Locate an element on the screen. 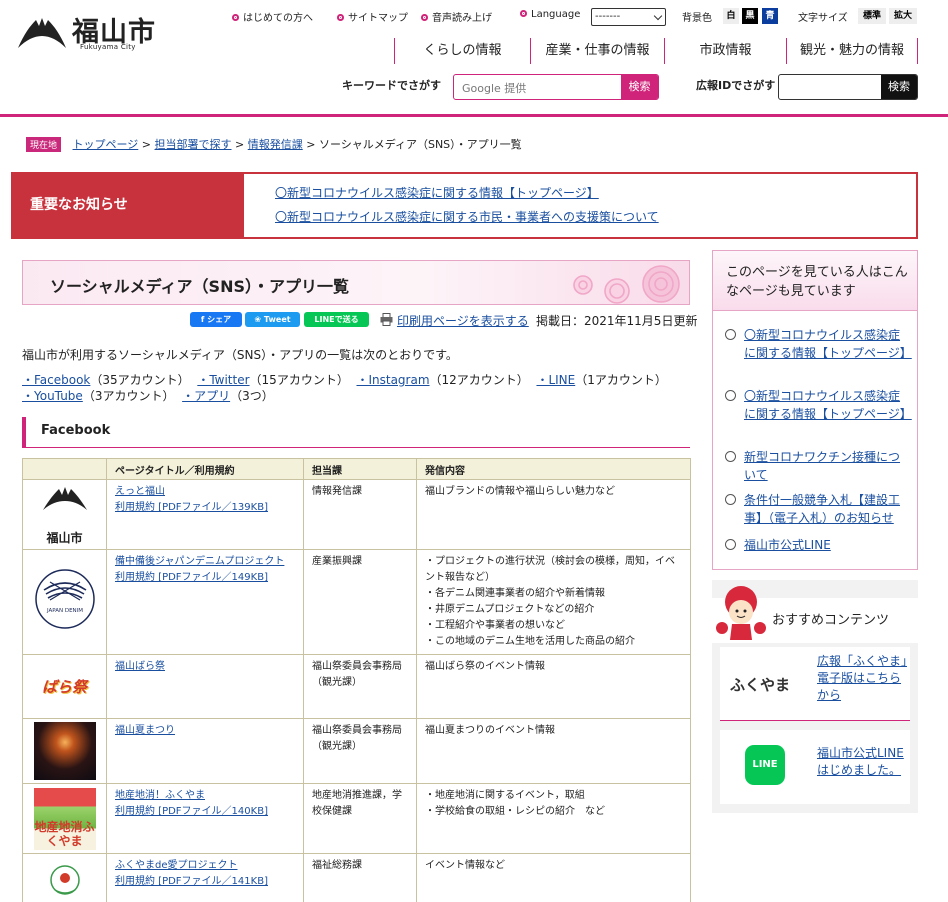 The height and width of the screenshot is (902, 948). account-image-cell: ばら祭 is located at coordinates (64, 686).